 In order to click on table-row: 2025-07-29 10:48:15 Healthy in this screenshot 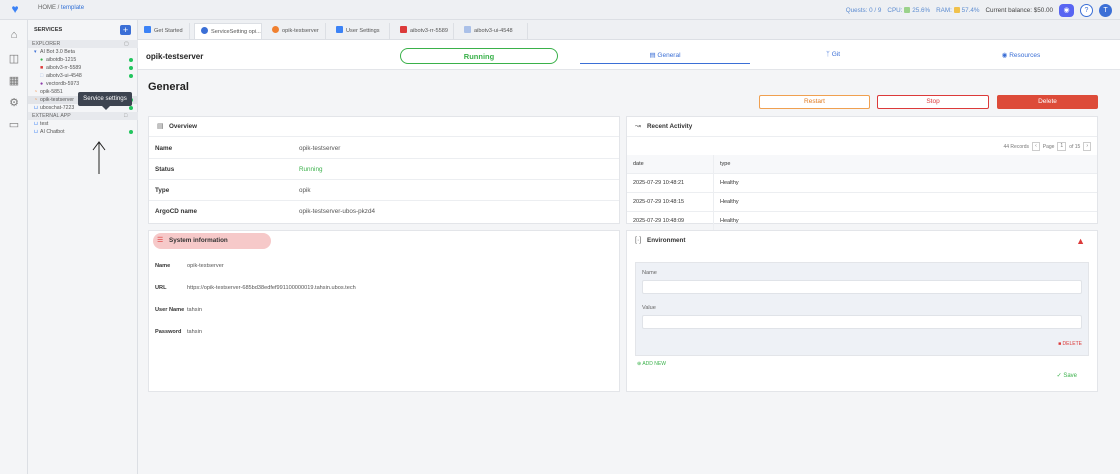, I will do `click(862, 202)`.